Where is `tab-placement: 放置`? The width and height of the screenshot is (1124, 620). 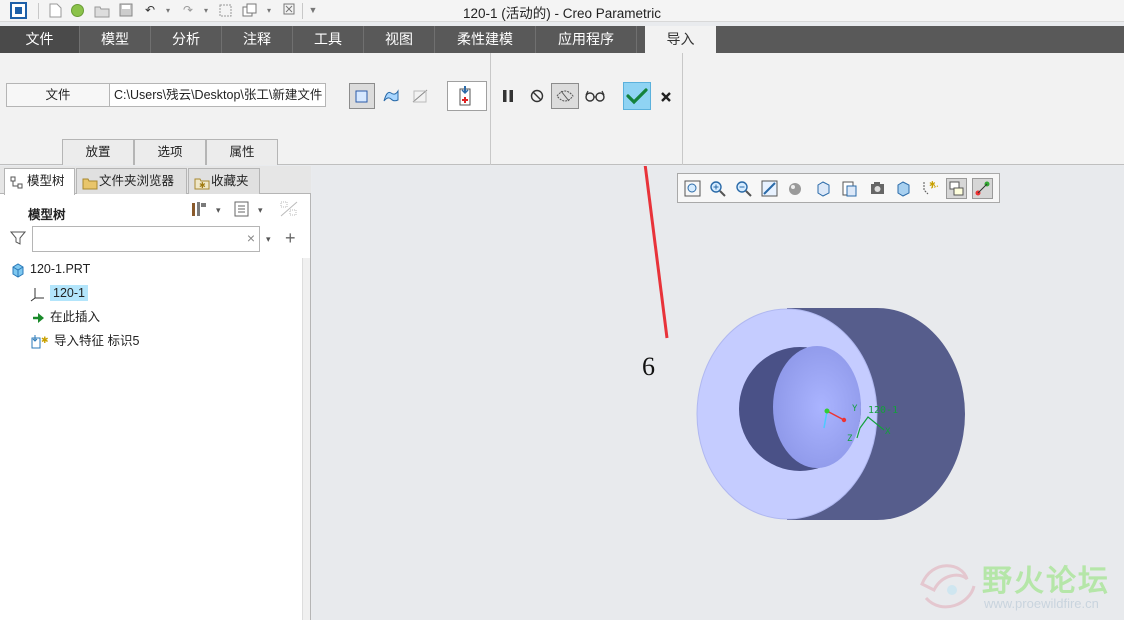
tab-placement: 放置 is located at coordinates (98, 152).